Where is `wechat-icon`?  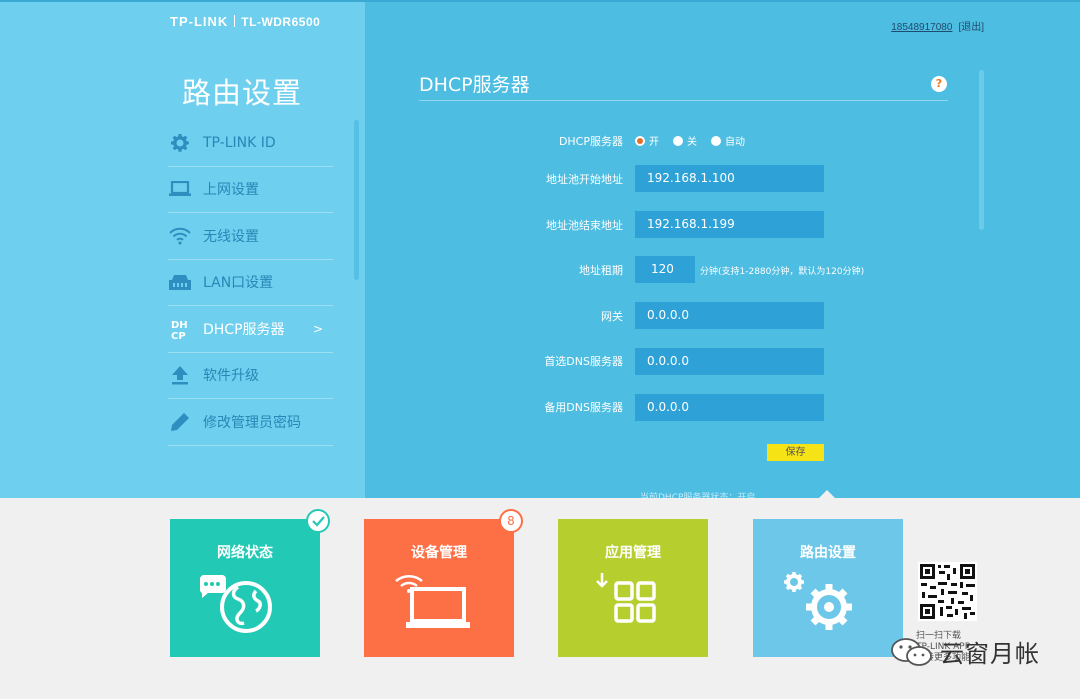 wechat-icon is located at coordinates (911, 651).